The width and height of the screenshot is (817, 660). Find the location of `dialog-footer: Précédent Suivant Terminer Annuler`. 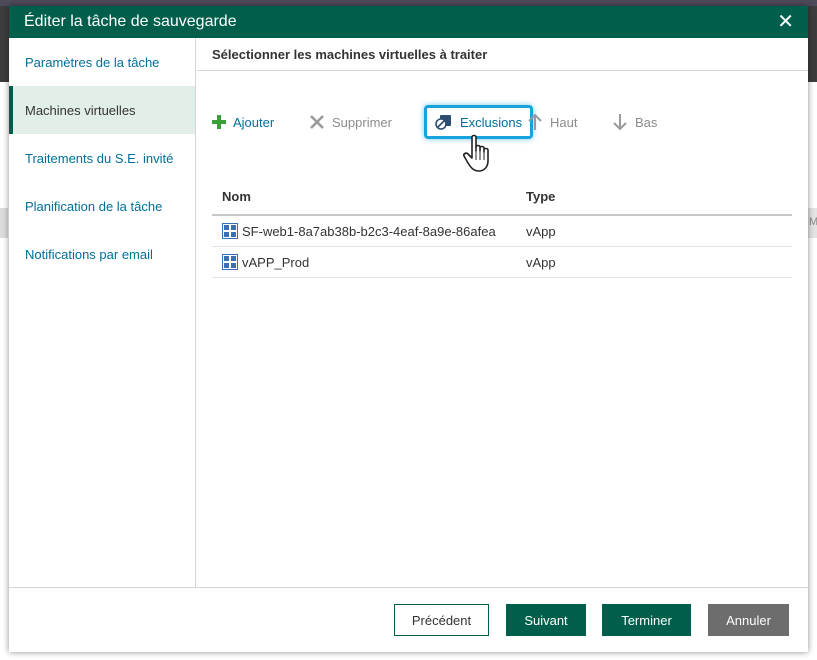

dialog-footer: Précédent Suivant Terminer Annuler is located at coordinates (408, 619).